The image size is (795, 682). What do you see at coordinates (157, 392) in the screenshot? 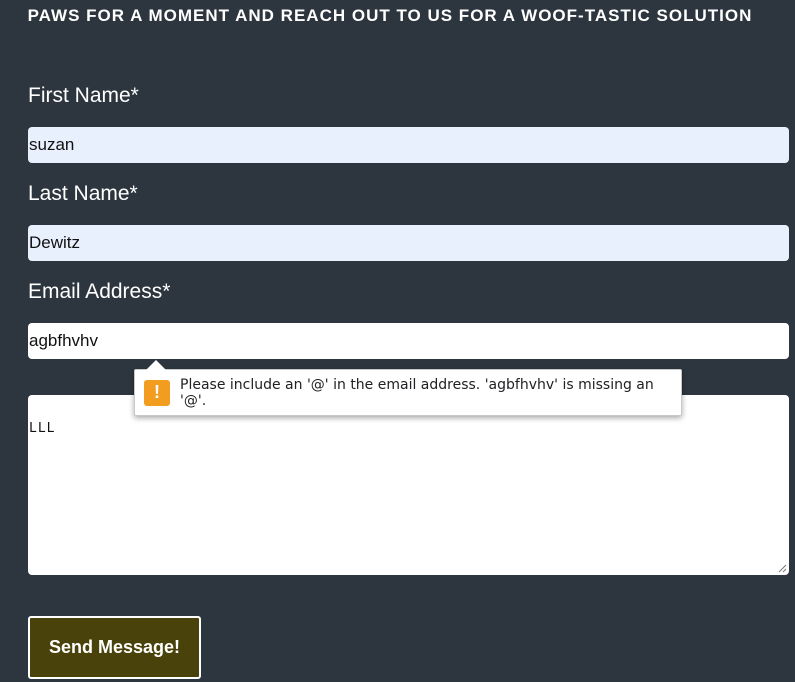
I see `warning-icon: !` at bounding box center [157, 392].